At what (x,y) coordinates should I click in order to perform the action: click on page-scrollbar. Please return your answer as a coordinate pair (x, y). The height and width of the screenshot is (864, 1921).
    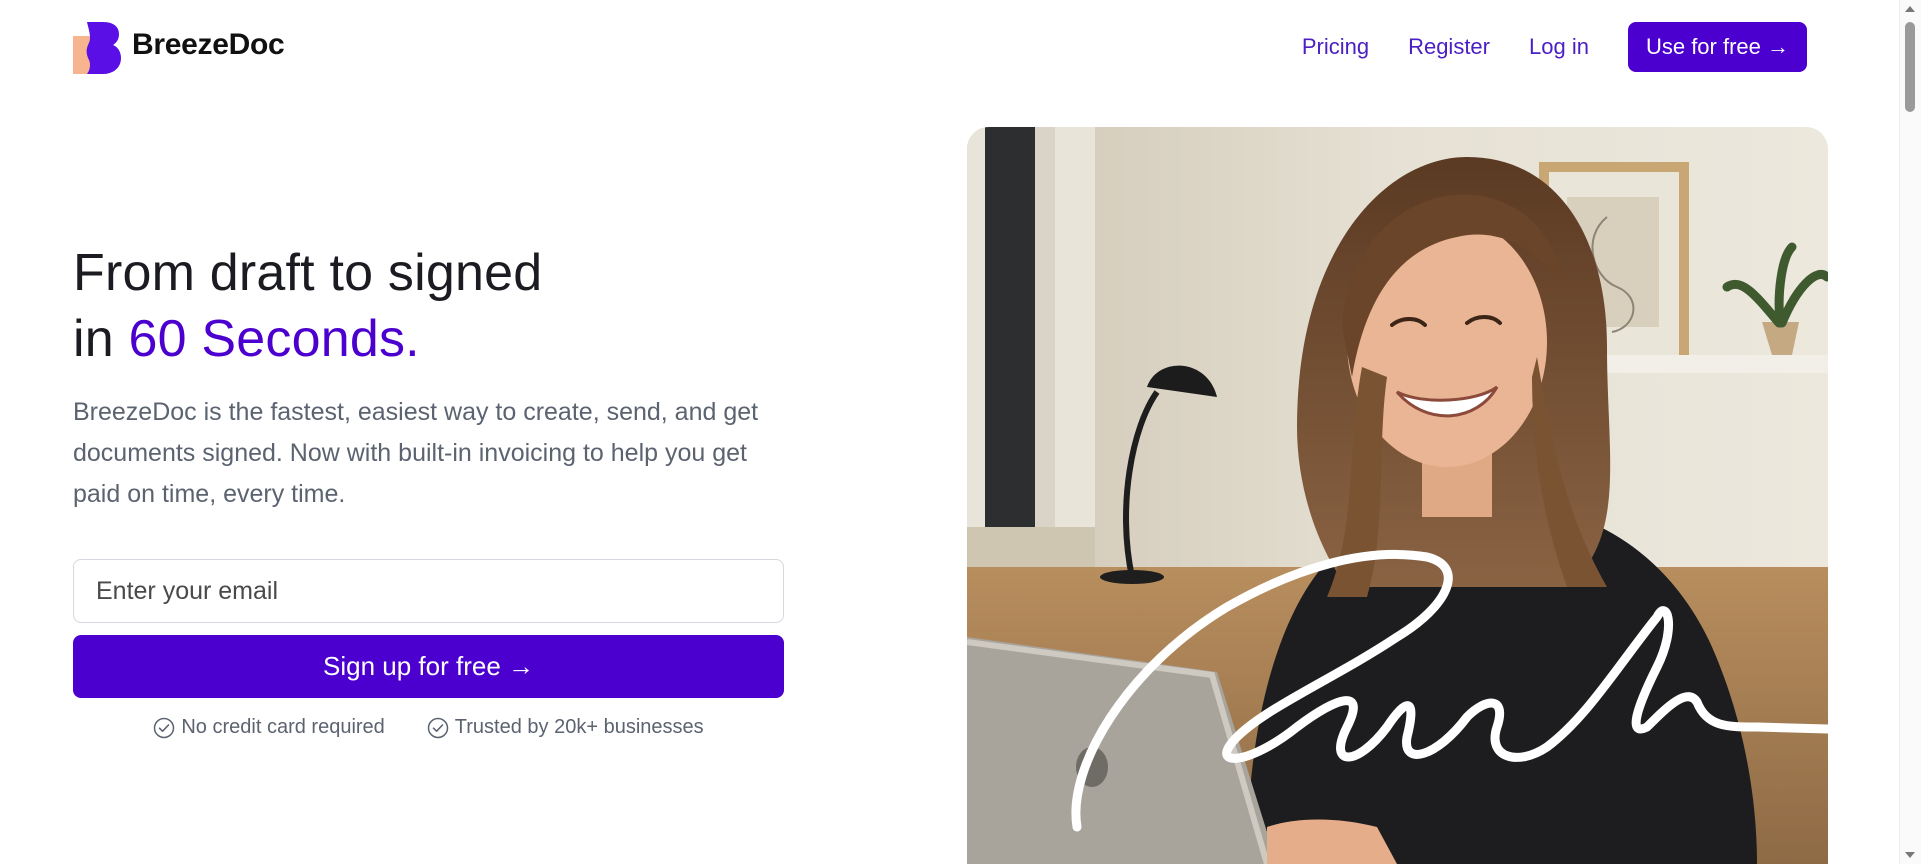
    Looking at the image, I should click on (1910, 432).